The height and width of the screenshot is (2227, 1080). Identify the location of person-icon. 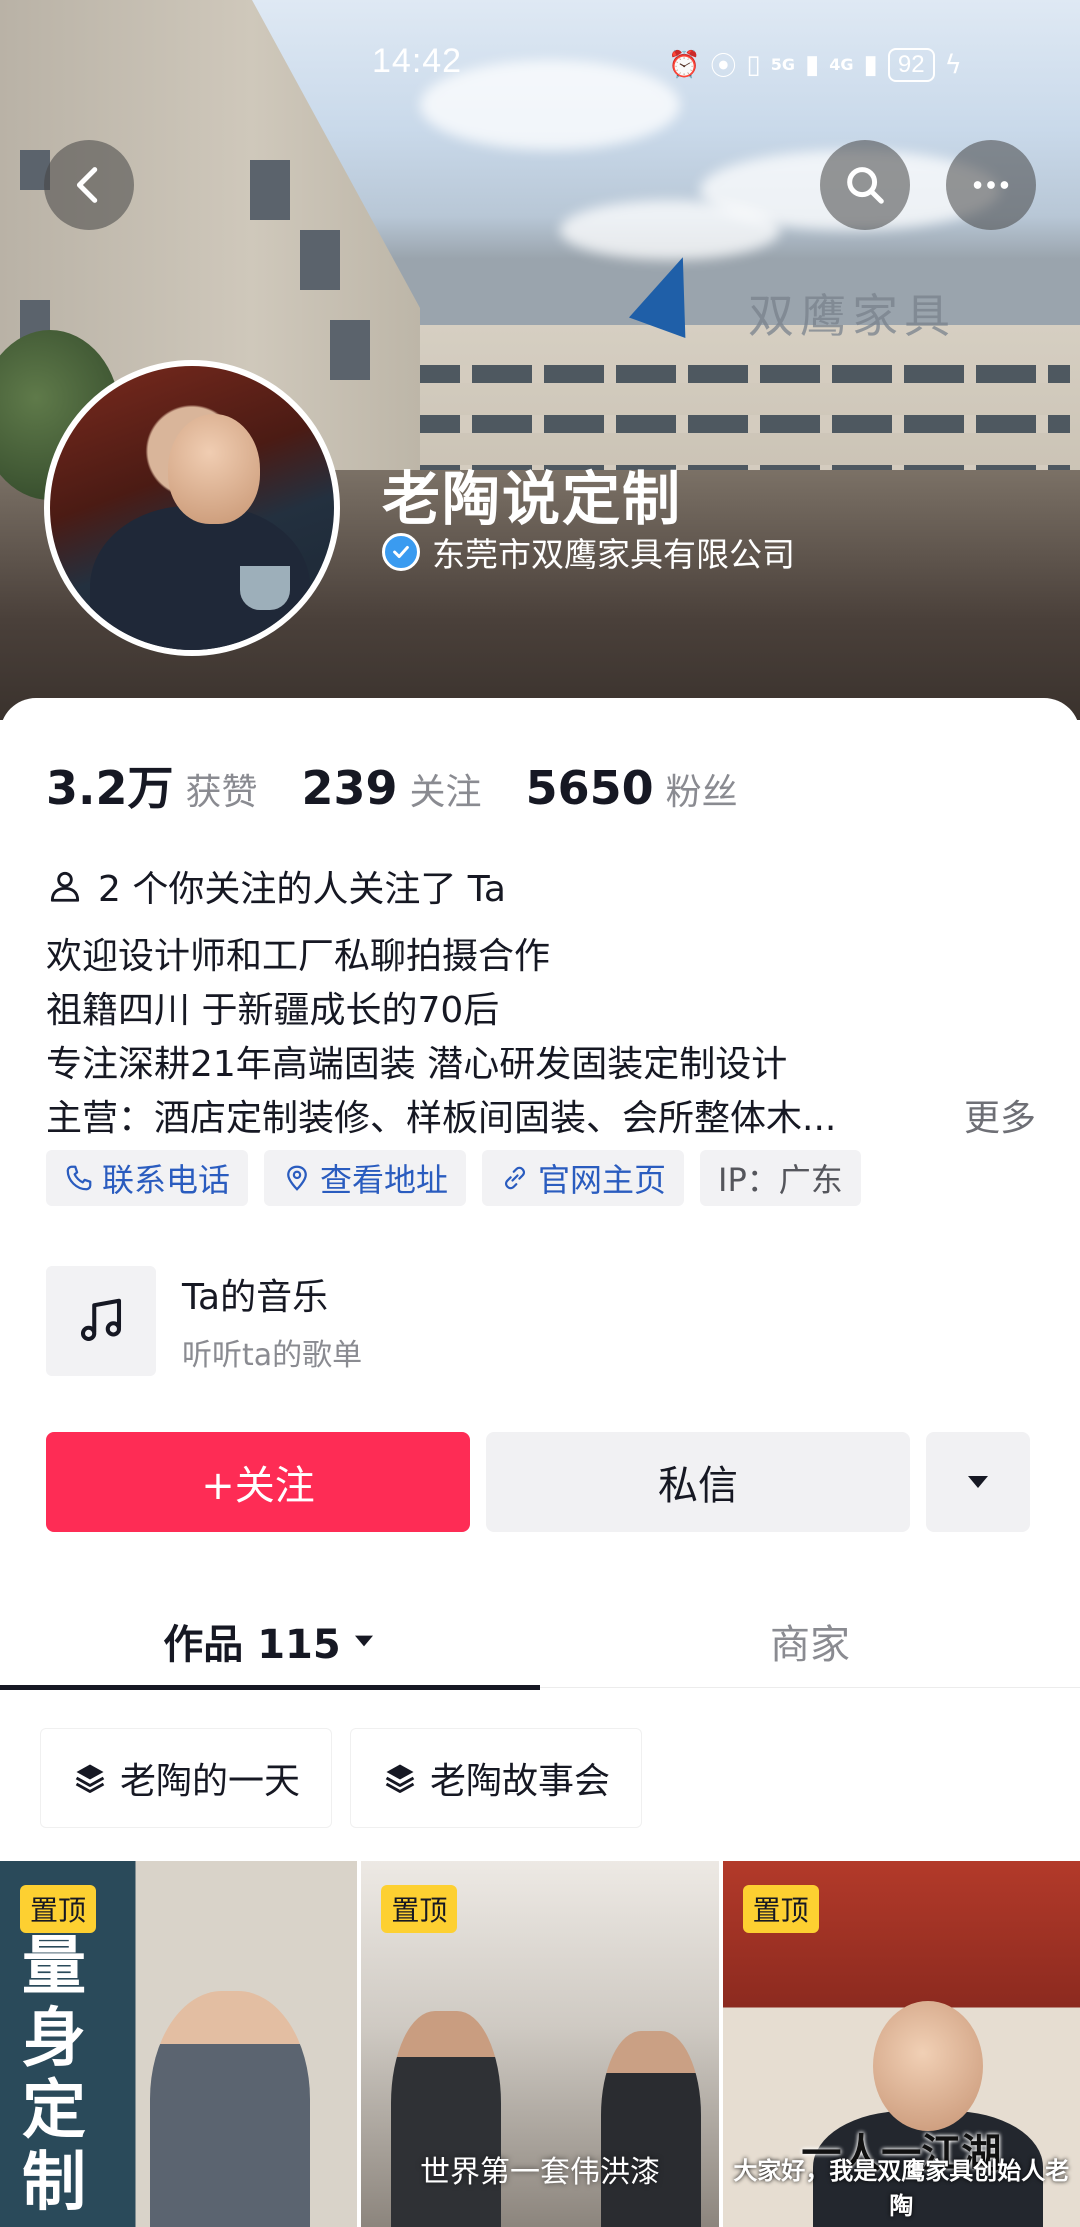
(65, 886).